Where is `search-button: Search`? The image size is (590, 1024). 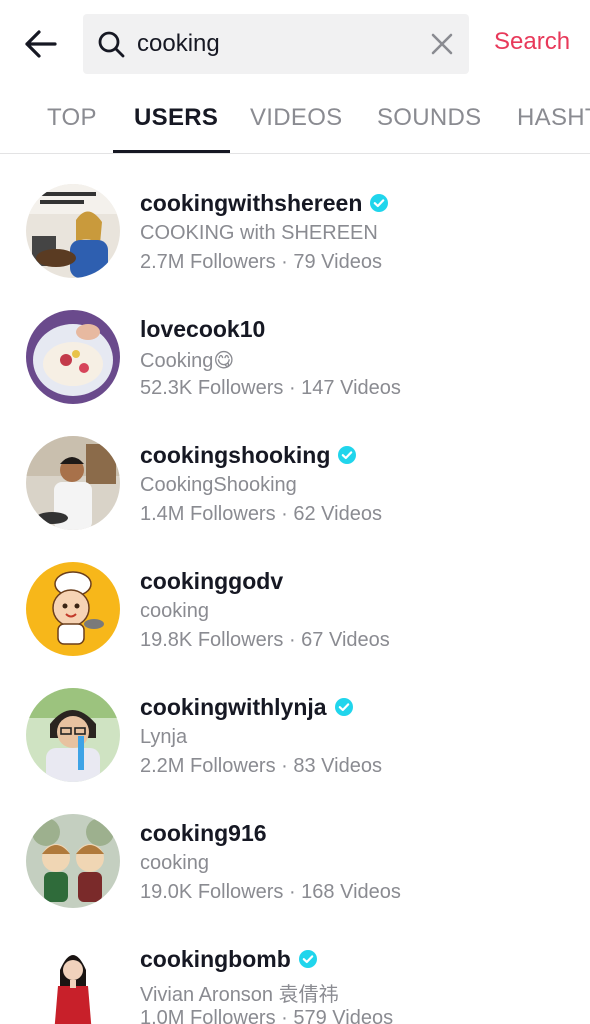 search-button: Search is located at coordinates (532, 42).